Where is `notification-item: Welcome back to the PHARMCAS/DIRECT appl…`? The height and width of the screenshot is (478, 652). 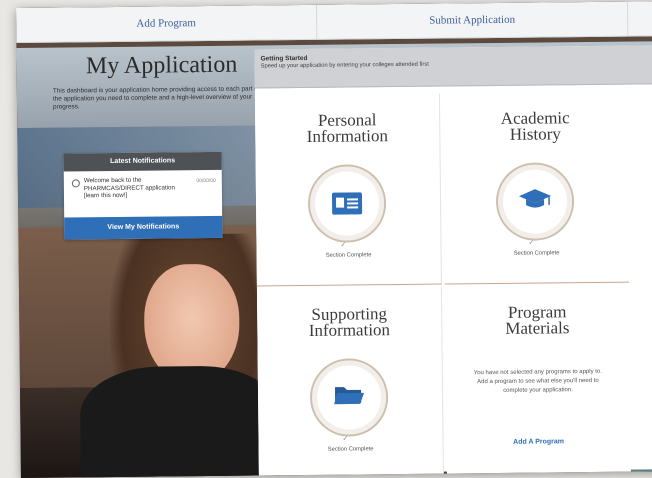
notification-item: Welcome back to the PHARMCAS/DIRECT appl… is located at coordinates (143, 192).